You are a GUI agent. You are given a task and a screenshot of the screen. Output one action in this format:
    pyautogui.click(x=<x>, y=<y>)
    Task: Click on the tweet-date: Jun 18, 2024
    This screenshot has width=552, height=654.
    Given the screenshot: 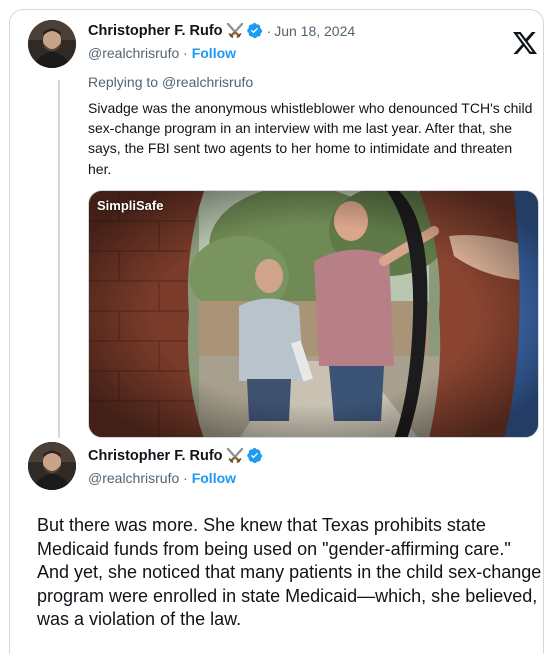 What is the action you would take?
    pyautogui.click(x=314, y=31)
    